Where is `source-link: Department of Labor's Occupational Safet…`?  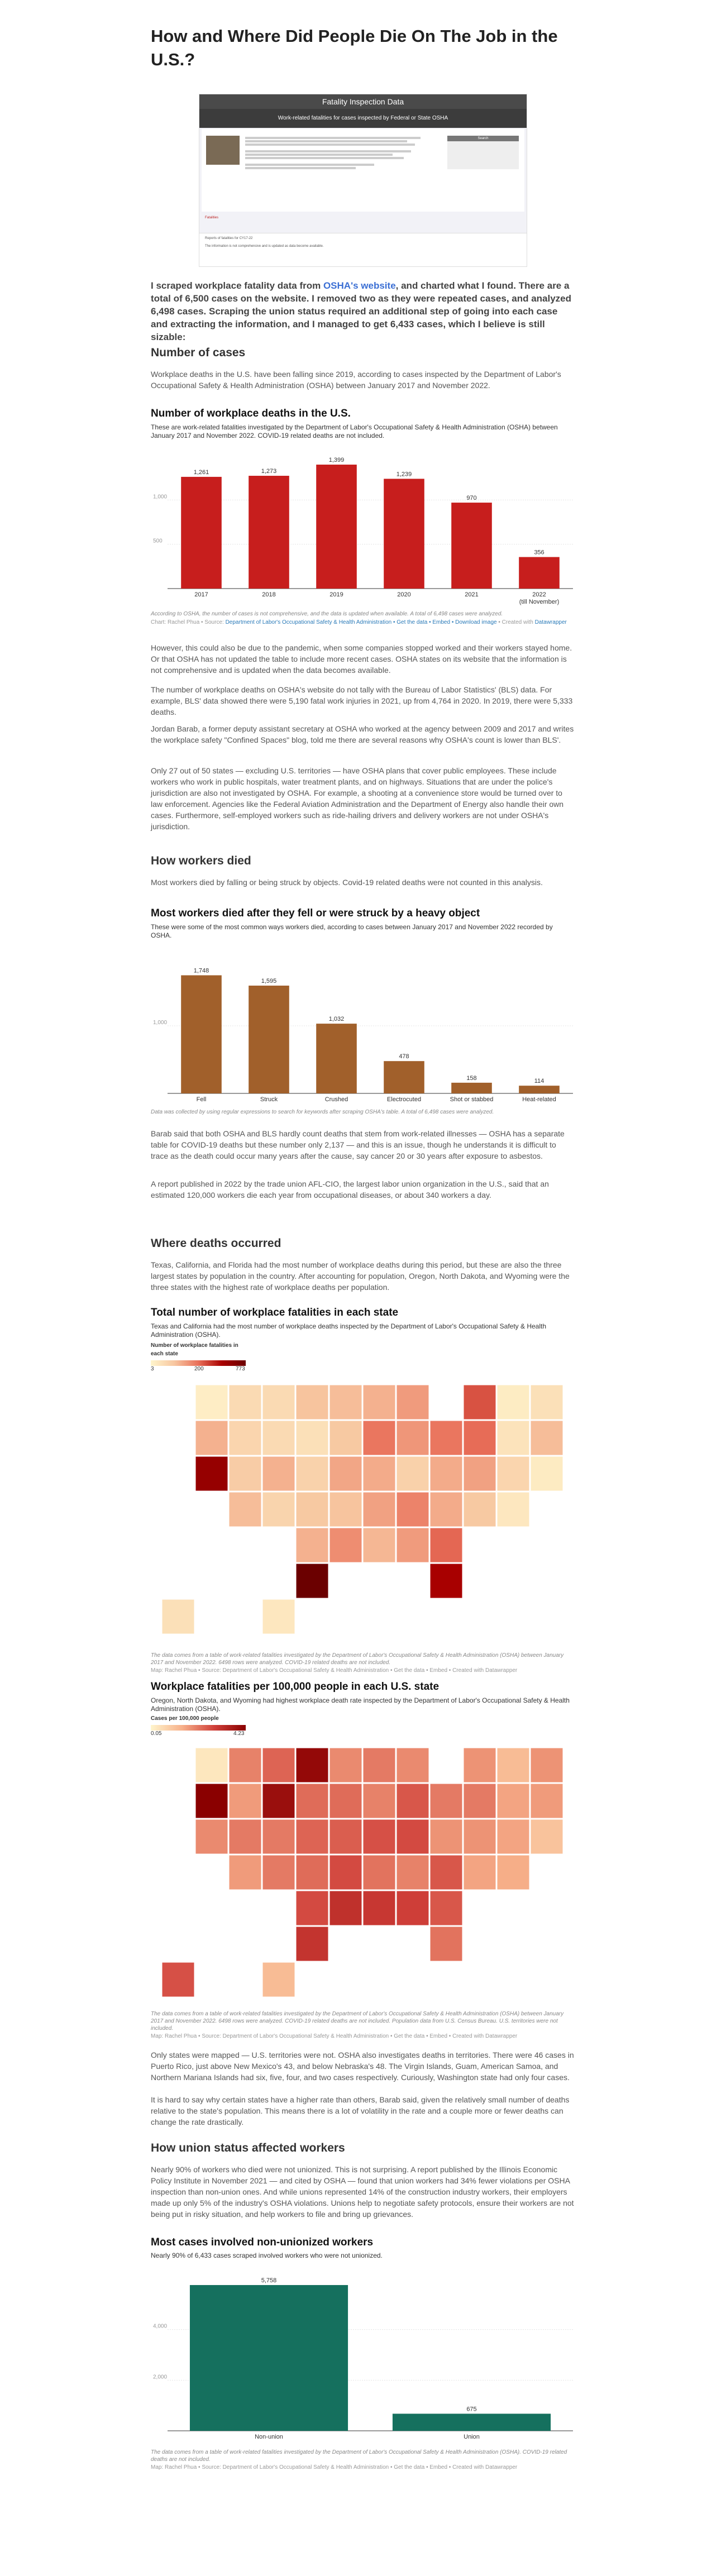 source-link: Department of Labor's Occupational Safet… is located at coordinates (309, 622).